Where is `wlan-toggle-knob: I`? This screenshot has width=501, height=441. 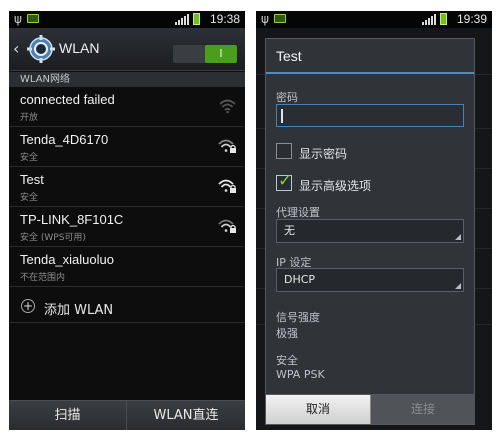
wlan-toggle-knob: I is located at coordinates (221, 54).